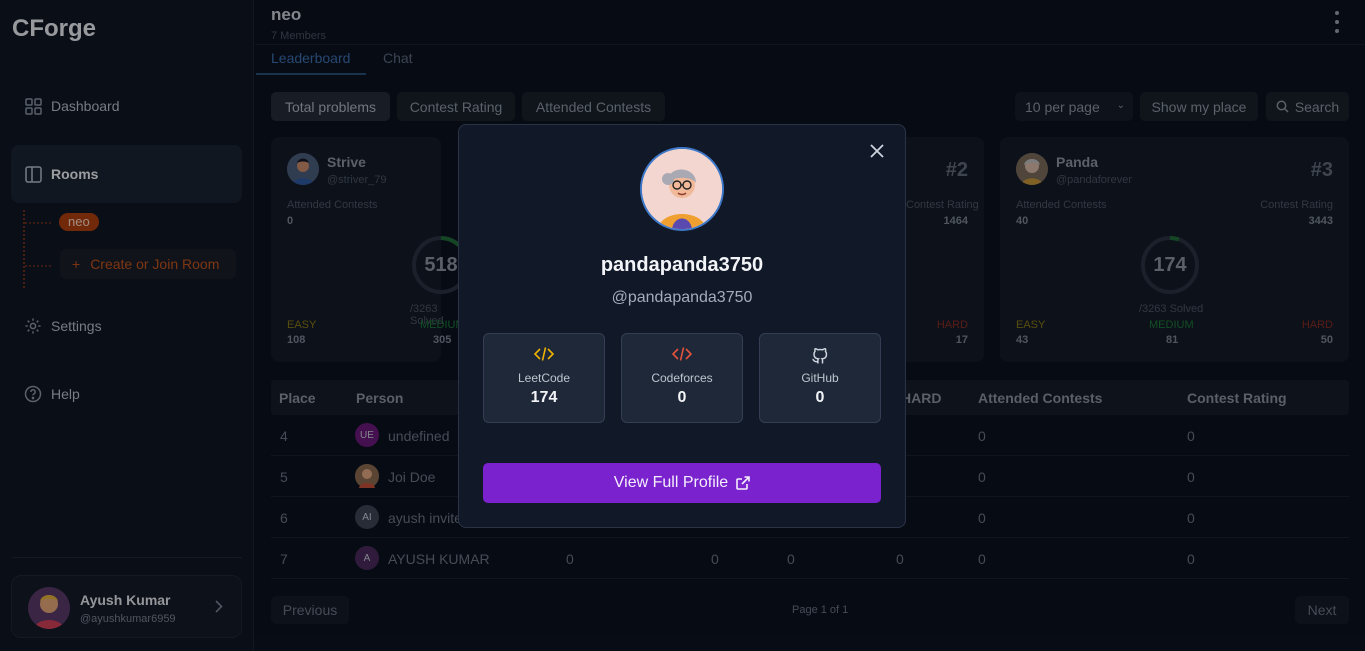  I want to click on platform-name: Codeforces, so click(682, 378).